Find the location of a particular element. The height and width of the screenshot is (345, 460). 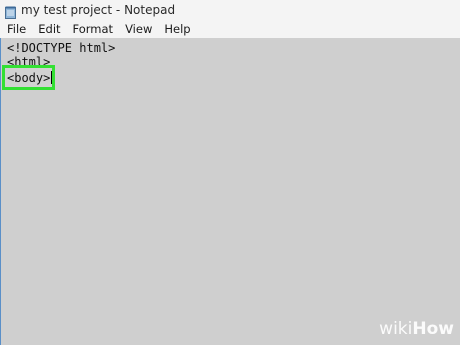

editor-line-3-text: <body> is located at coordinates (29, 78).